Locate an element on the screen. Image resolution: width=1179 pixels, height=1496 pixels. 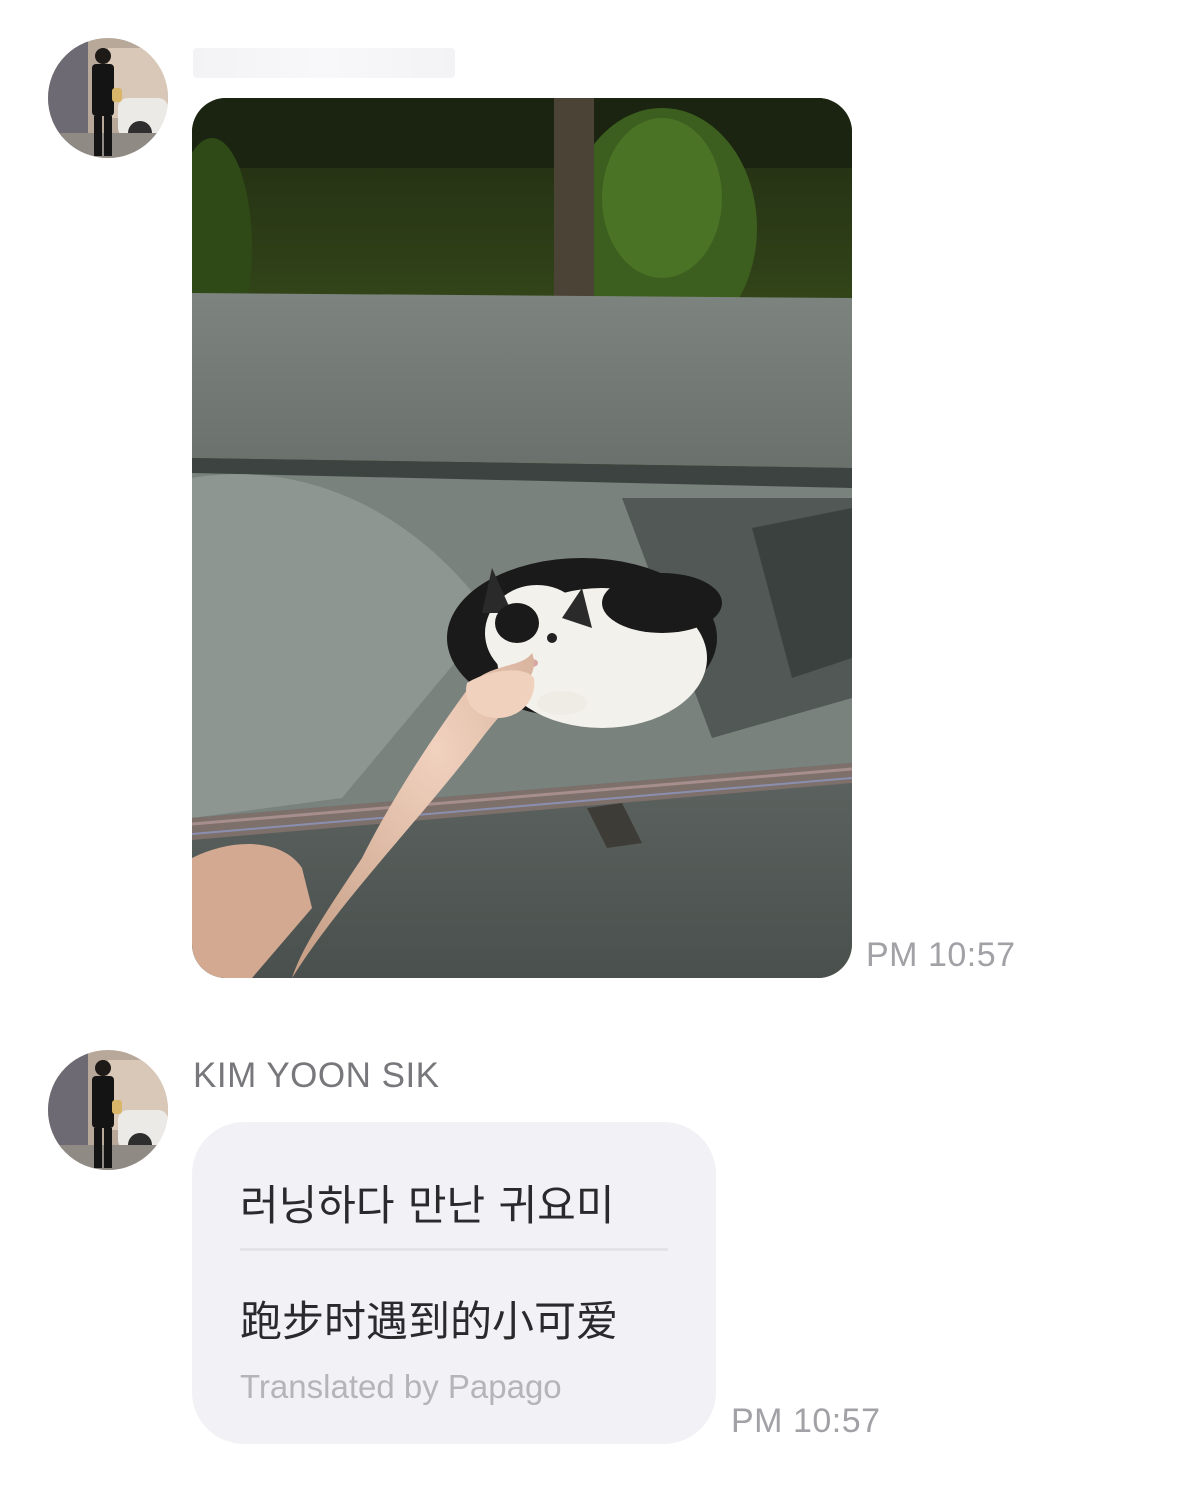
translated-text: 跑步时遇到的小可爱 is located at coordinates (429, 1321).